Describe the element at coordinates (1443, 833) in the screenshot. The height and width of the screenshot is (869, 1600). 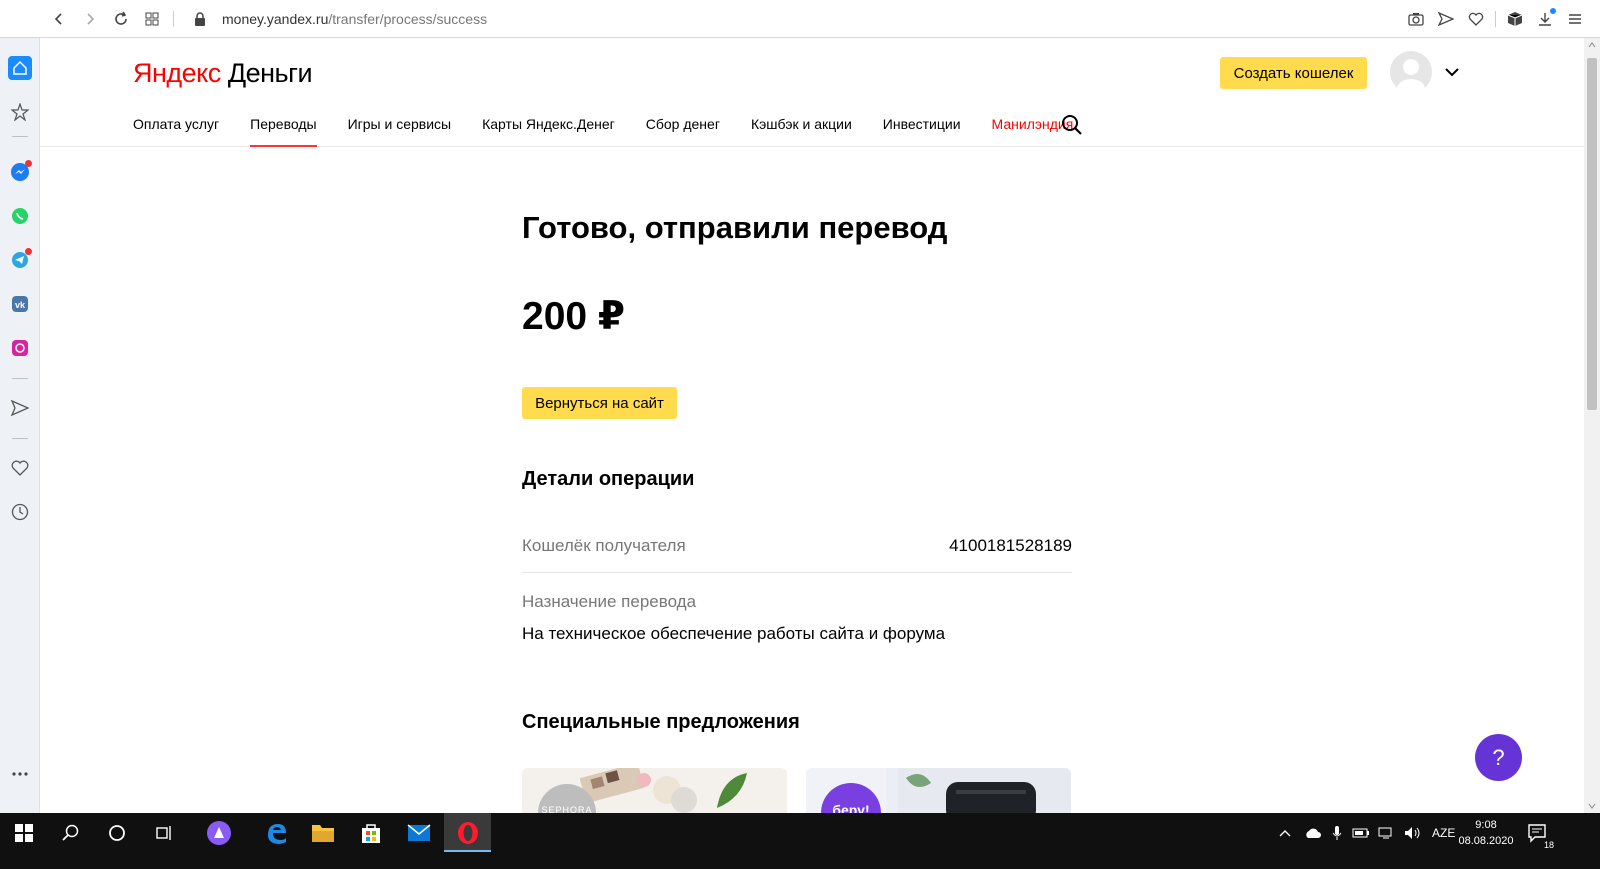
I see `input-language: AZE` at that location.